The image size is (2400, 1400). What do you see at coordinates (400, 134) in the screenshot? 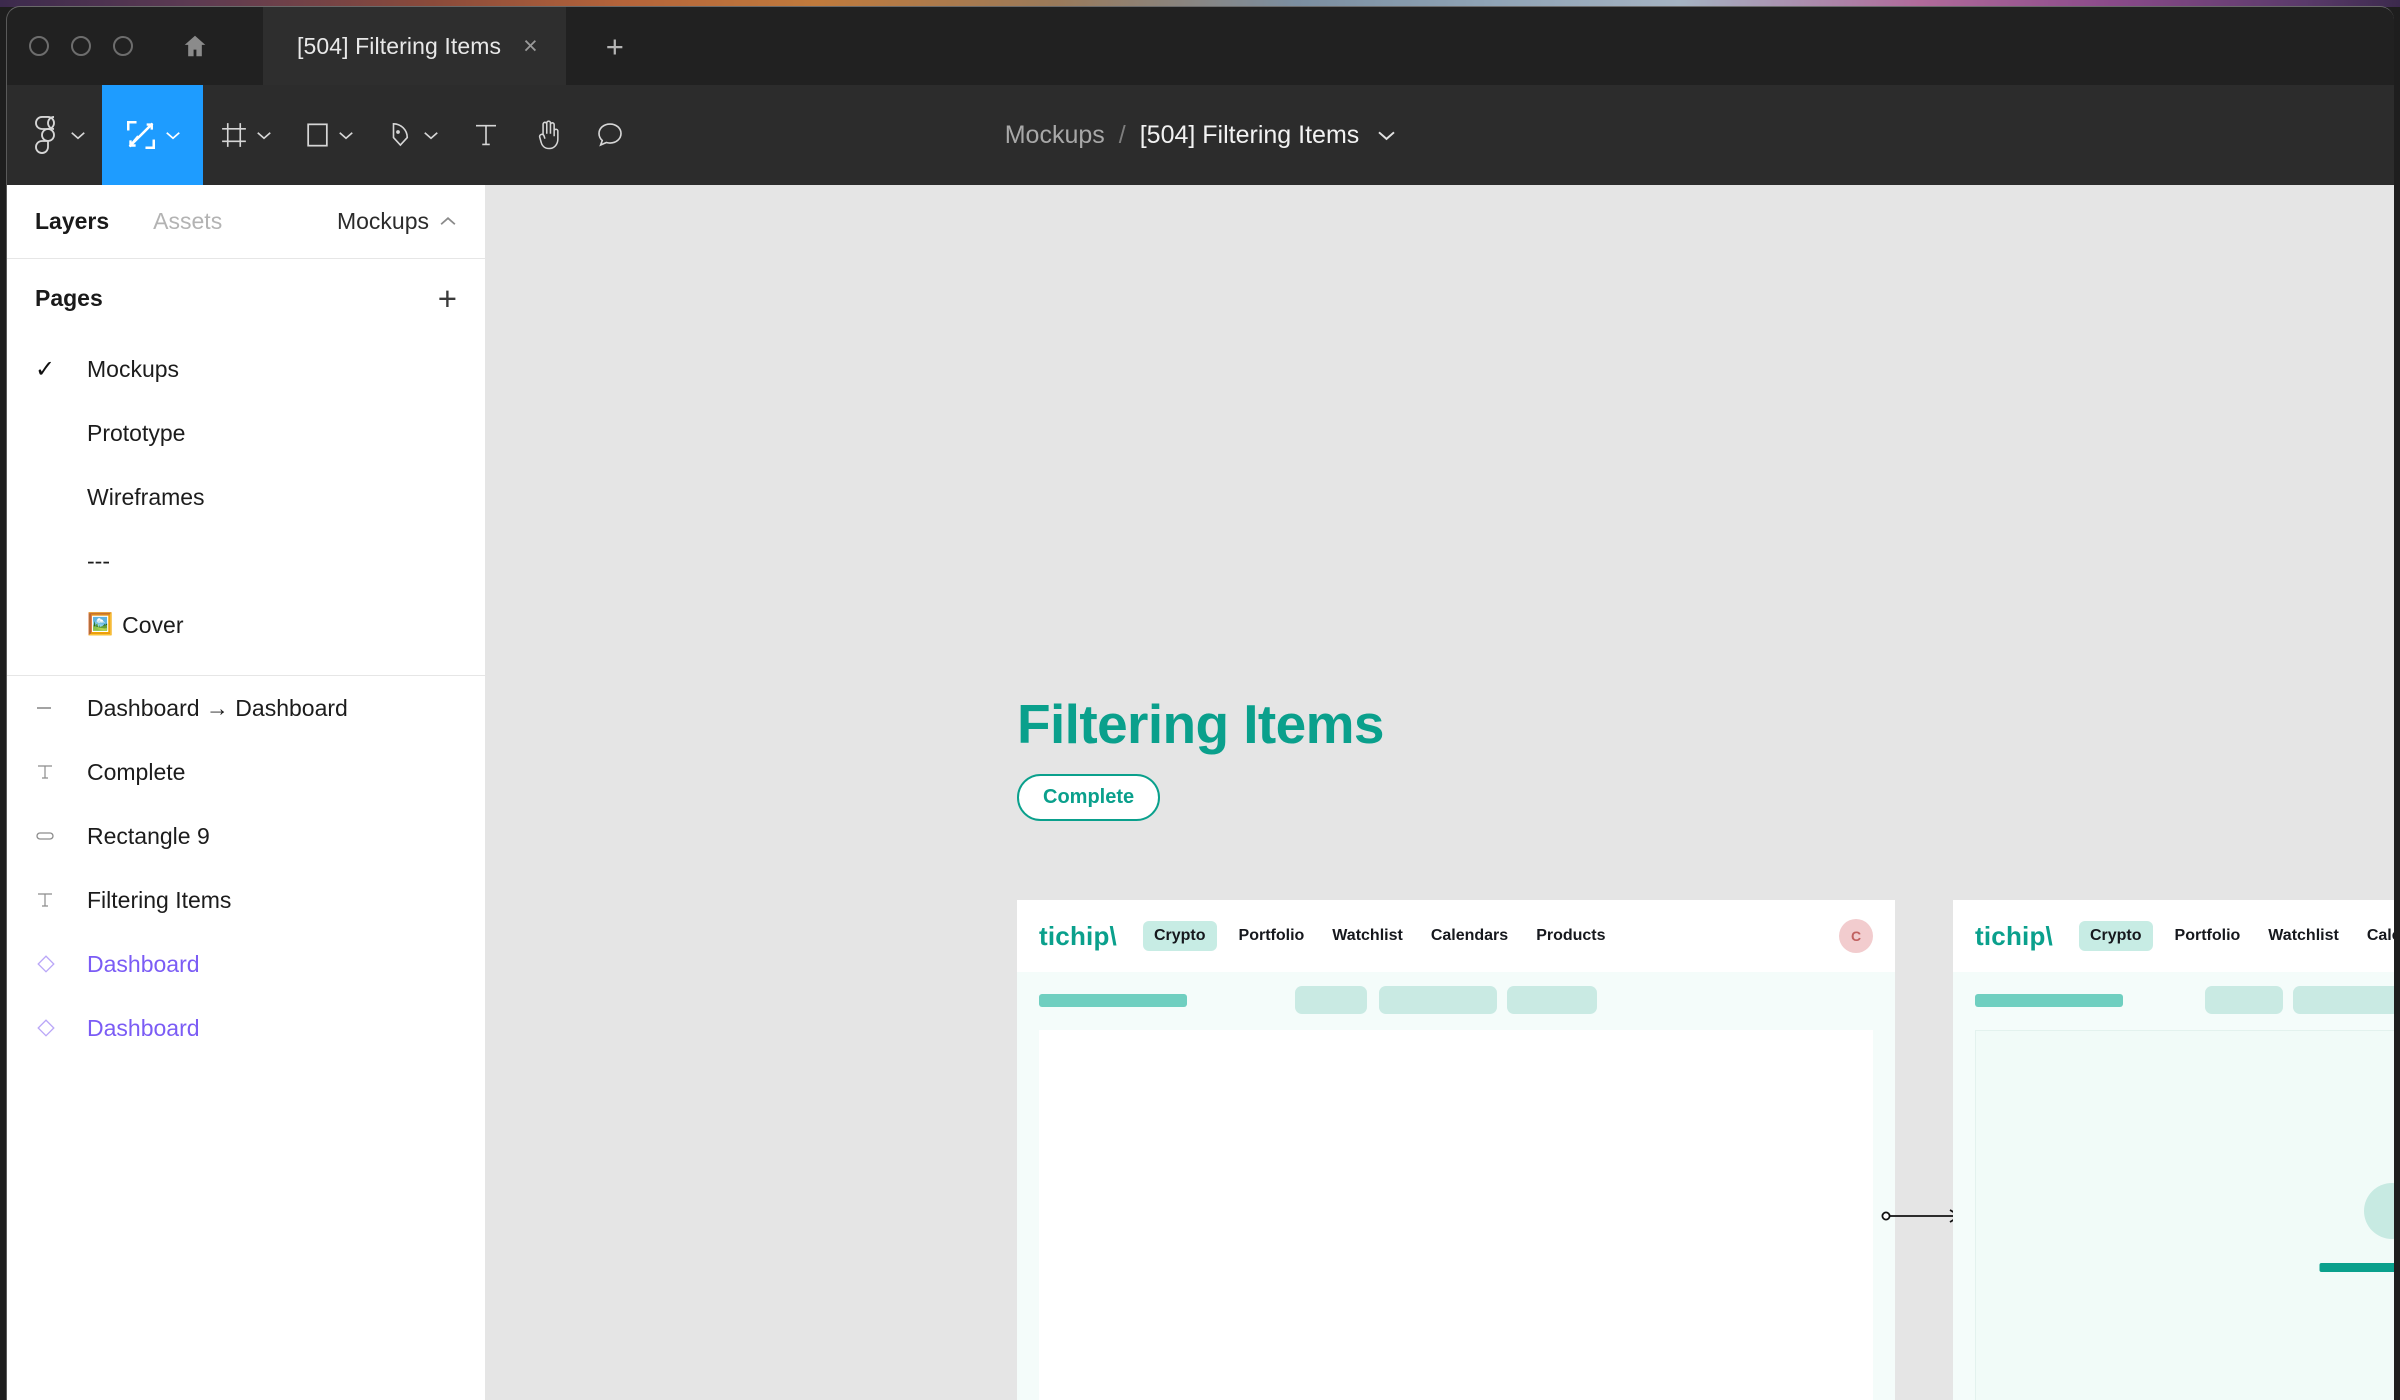
I see `pen-icon` at bounding box center [400, 134].